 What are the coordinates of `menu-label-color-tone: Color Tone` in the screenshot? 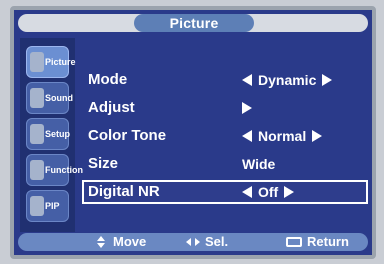 It's located at (127, 135).